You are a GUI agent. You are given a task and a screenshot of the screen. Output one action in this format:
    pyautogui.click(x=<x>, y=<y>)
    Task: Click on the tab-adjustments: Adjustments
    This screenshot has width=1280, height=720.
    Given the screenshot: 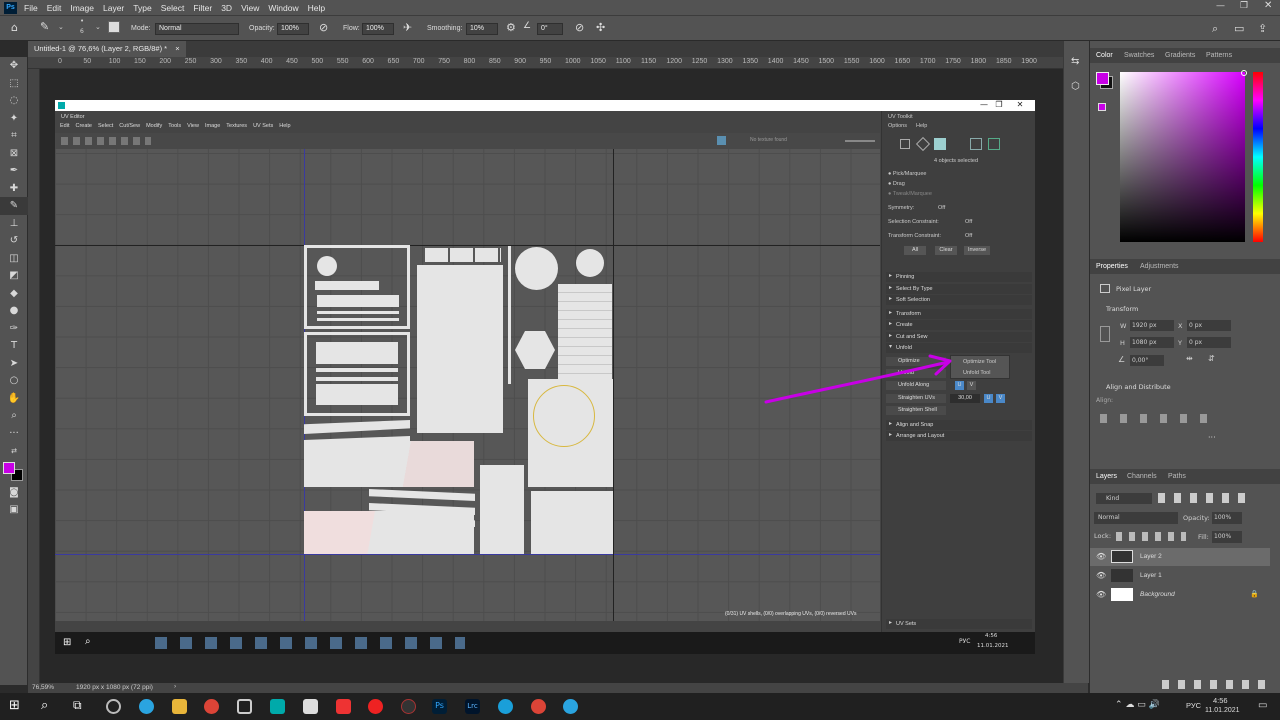 What is the action you would take?
    pyautogui.click(x=1159, y=266)
    